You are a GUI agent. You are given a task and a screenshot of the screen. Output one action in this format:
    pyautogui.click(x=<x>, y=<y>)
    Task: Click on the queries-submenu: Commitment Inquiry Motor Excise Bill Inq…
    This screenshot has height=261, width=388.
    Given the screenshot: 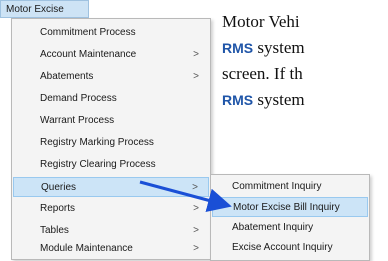 What is the action you would take?
    pyautogui.click(x=290, y=217)
    